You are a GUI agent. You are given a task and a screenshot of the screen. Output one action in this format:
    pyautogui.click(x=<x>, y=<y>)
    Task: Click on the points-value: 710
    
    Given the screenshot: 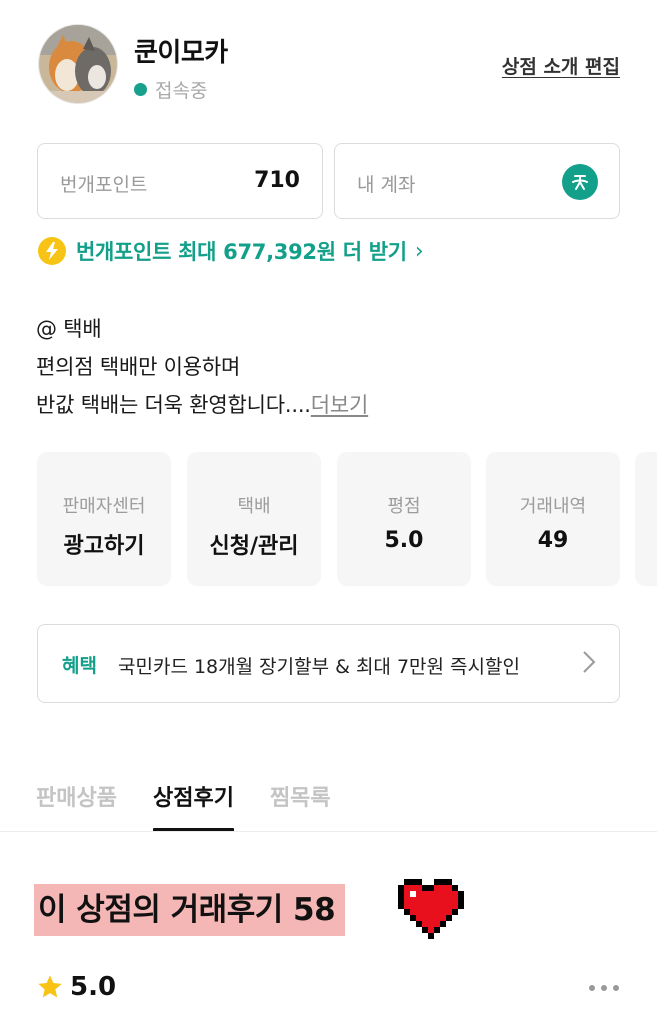 What is the action you would take?
    pyautogui.click(x=277, y=180)
    